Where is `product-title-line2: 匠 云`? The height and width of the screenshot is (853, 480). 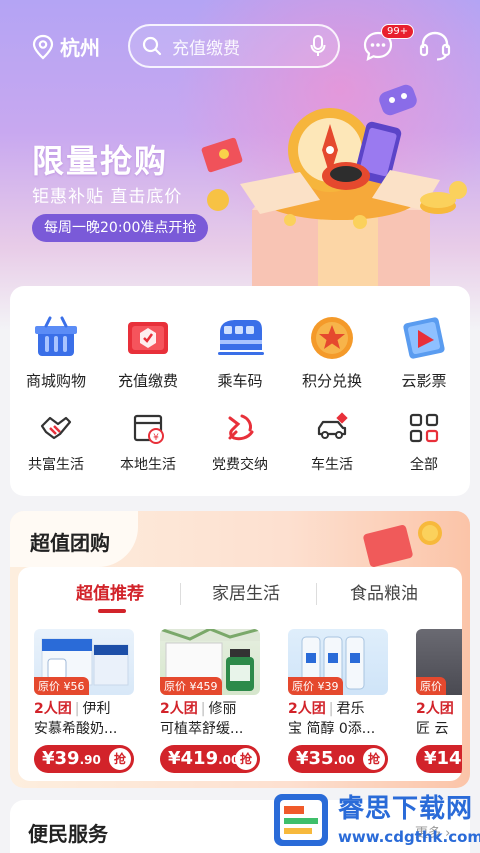 product-title-line2: 匠 云 is located at coordinates (432, 729).